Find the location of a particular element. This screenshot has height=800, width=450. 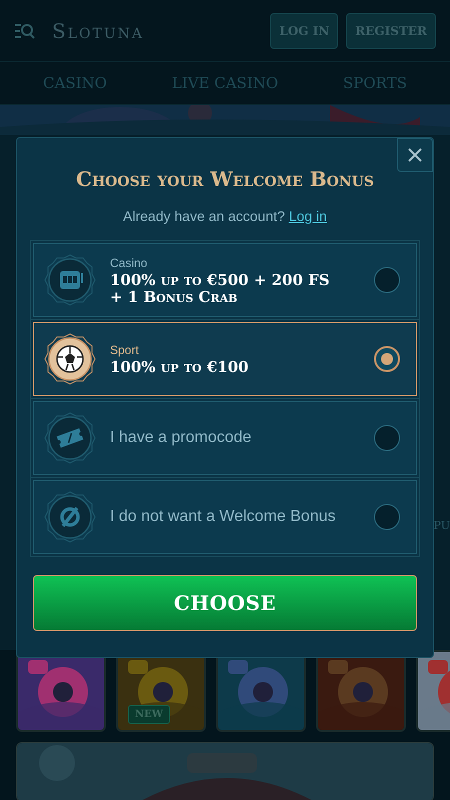

close-icon is located at coordinates (415, 154).